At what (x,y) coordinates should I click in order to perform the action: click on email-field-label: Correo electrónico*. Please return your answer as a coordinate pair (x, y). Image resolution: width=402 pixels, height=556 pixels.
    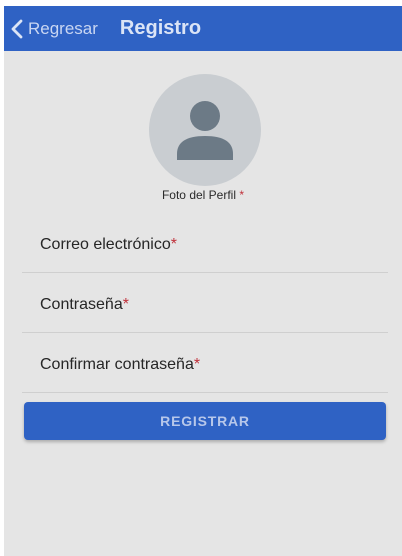
    Looking at the image, I should click on (108, 245).